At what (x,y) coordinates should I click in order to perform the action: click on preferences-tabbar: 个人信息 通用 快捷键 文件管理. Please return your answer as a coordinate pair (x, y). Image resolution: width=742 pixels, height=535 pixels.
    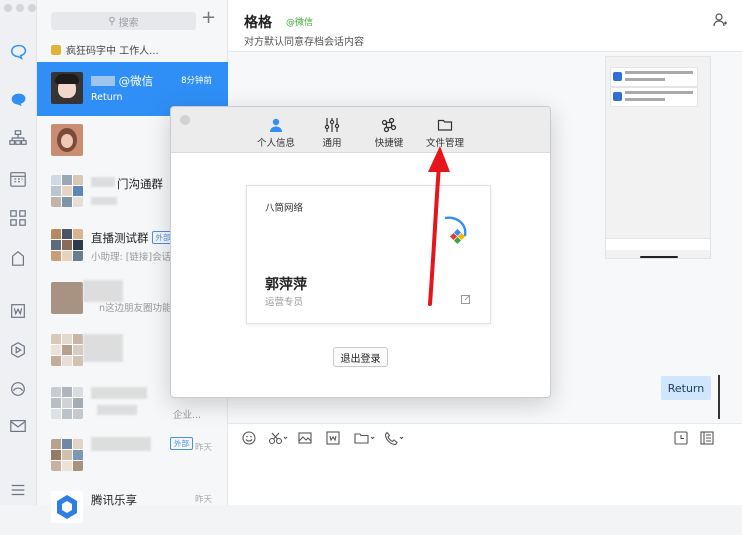
    Looking at the image, I should click on (360, 130).